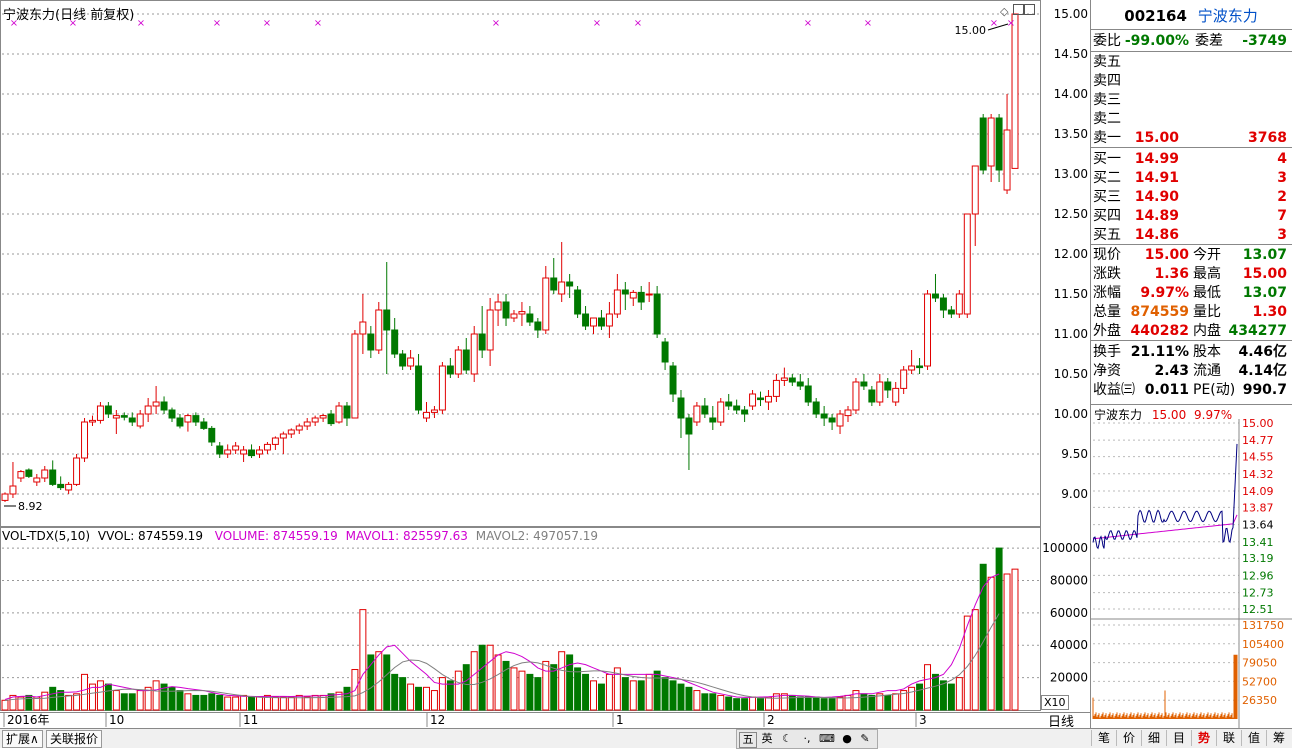  I want to click on bid-price: 14.90, so click(1156, 197).